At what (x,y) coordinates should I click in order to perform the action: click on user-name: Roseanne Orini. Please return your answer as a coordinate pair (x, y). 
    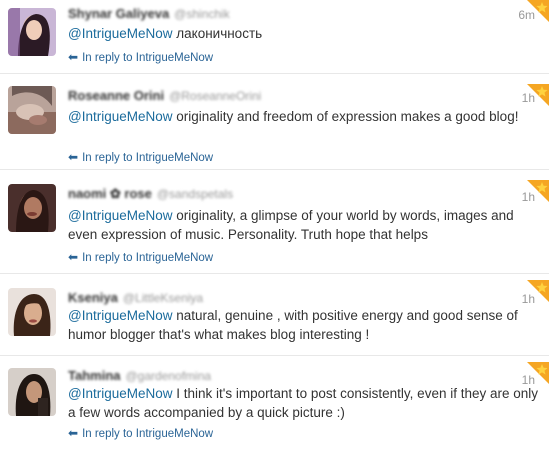
    Looking at the image, I should click on (116, 95).